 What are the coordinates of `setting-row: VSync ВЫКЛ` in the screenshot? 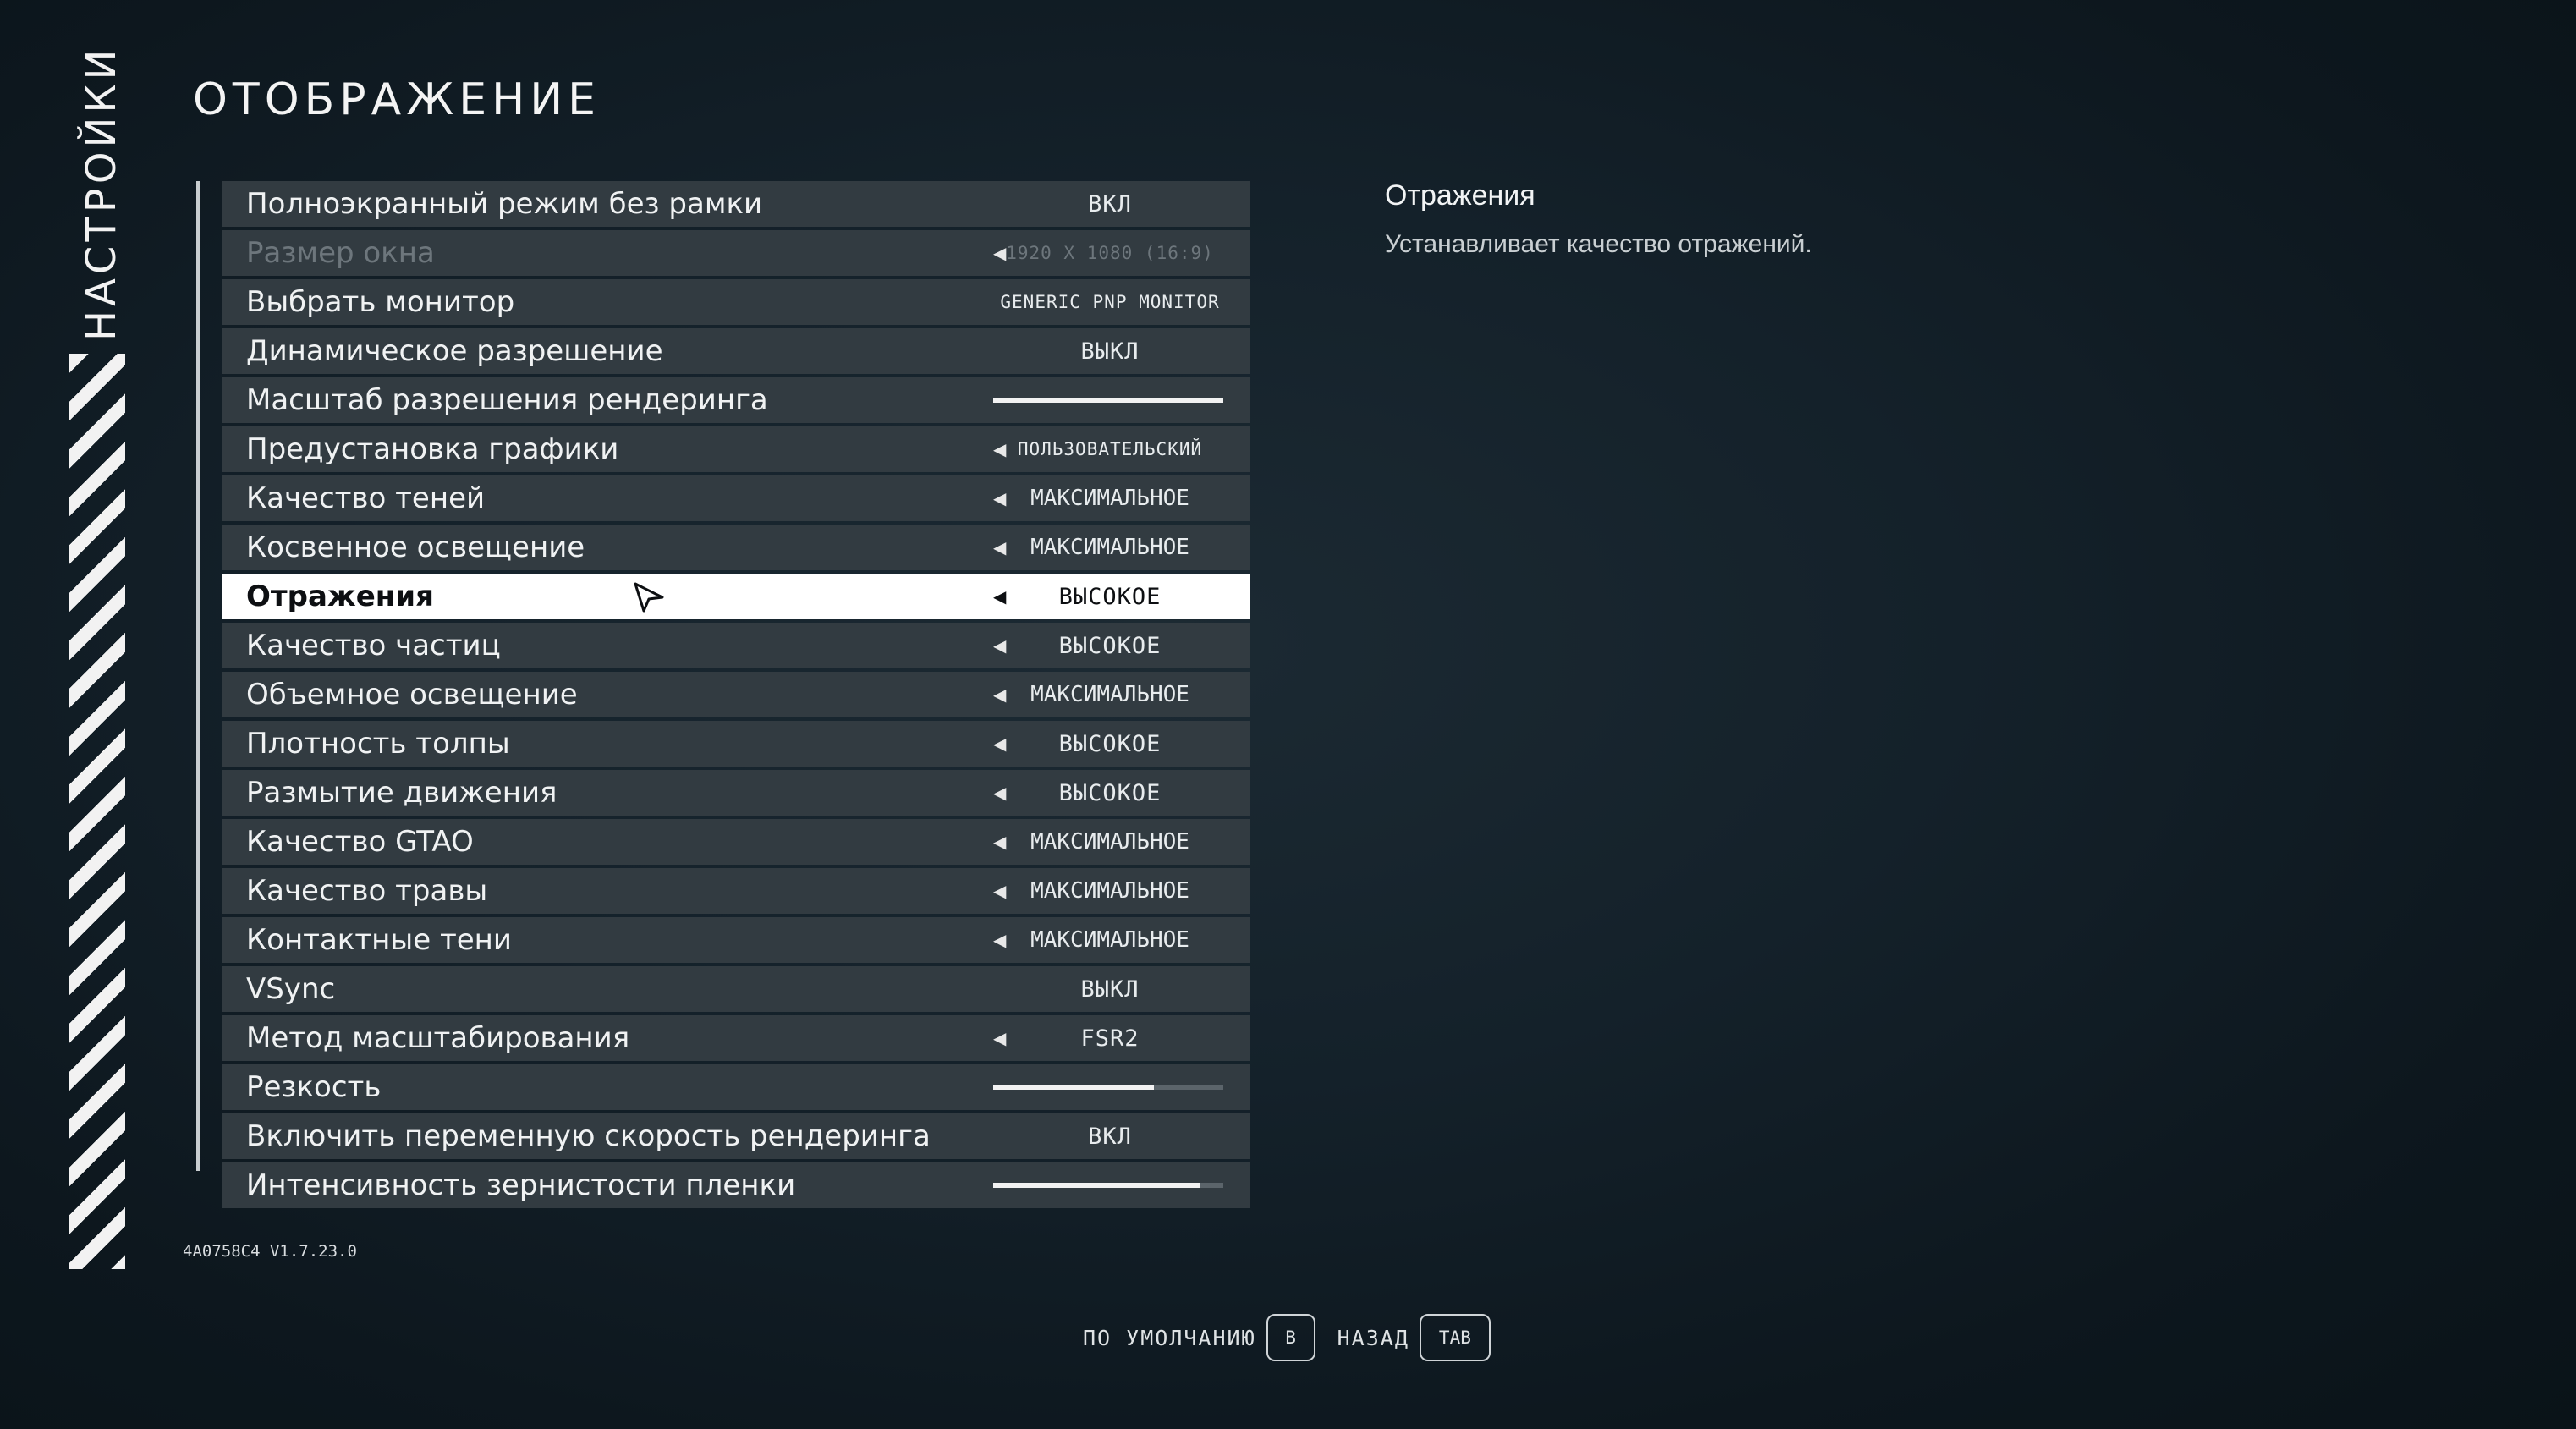 It's located at (736, 989).